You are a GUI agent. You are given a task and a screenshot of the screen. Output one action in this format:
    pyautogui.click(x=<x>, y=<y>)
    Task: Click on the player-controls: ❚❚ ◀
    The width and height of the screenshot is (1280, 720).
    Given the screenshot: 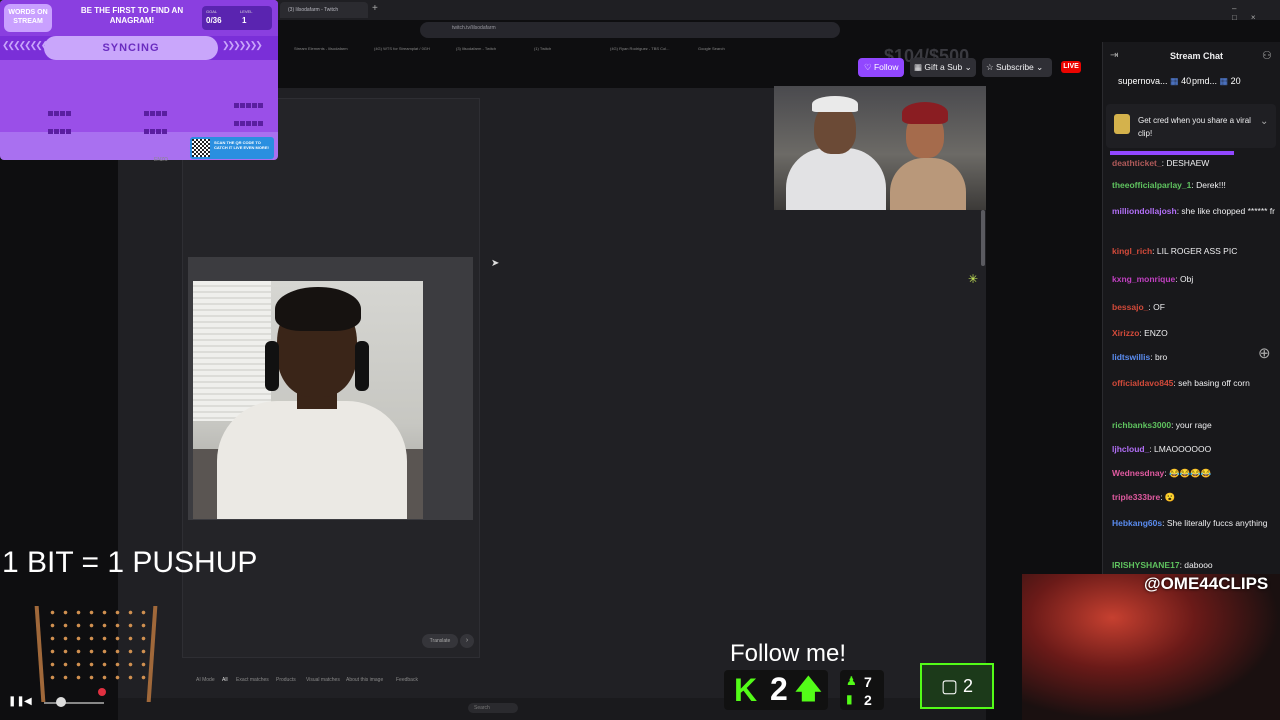 What is the action you would take?
    pyautogui.click(x=80, y=702)
    